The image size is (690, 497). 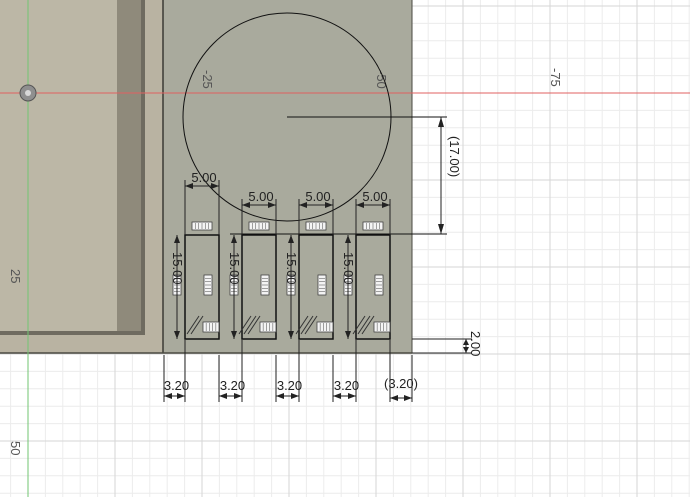 I want to click on axis-label-neg75: -75, so click(x=555, y=77).